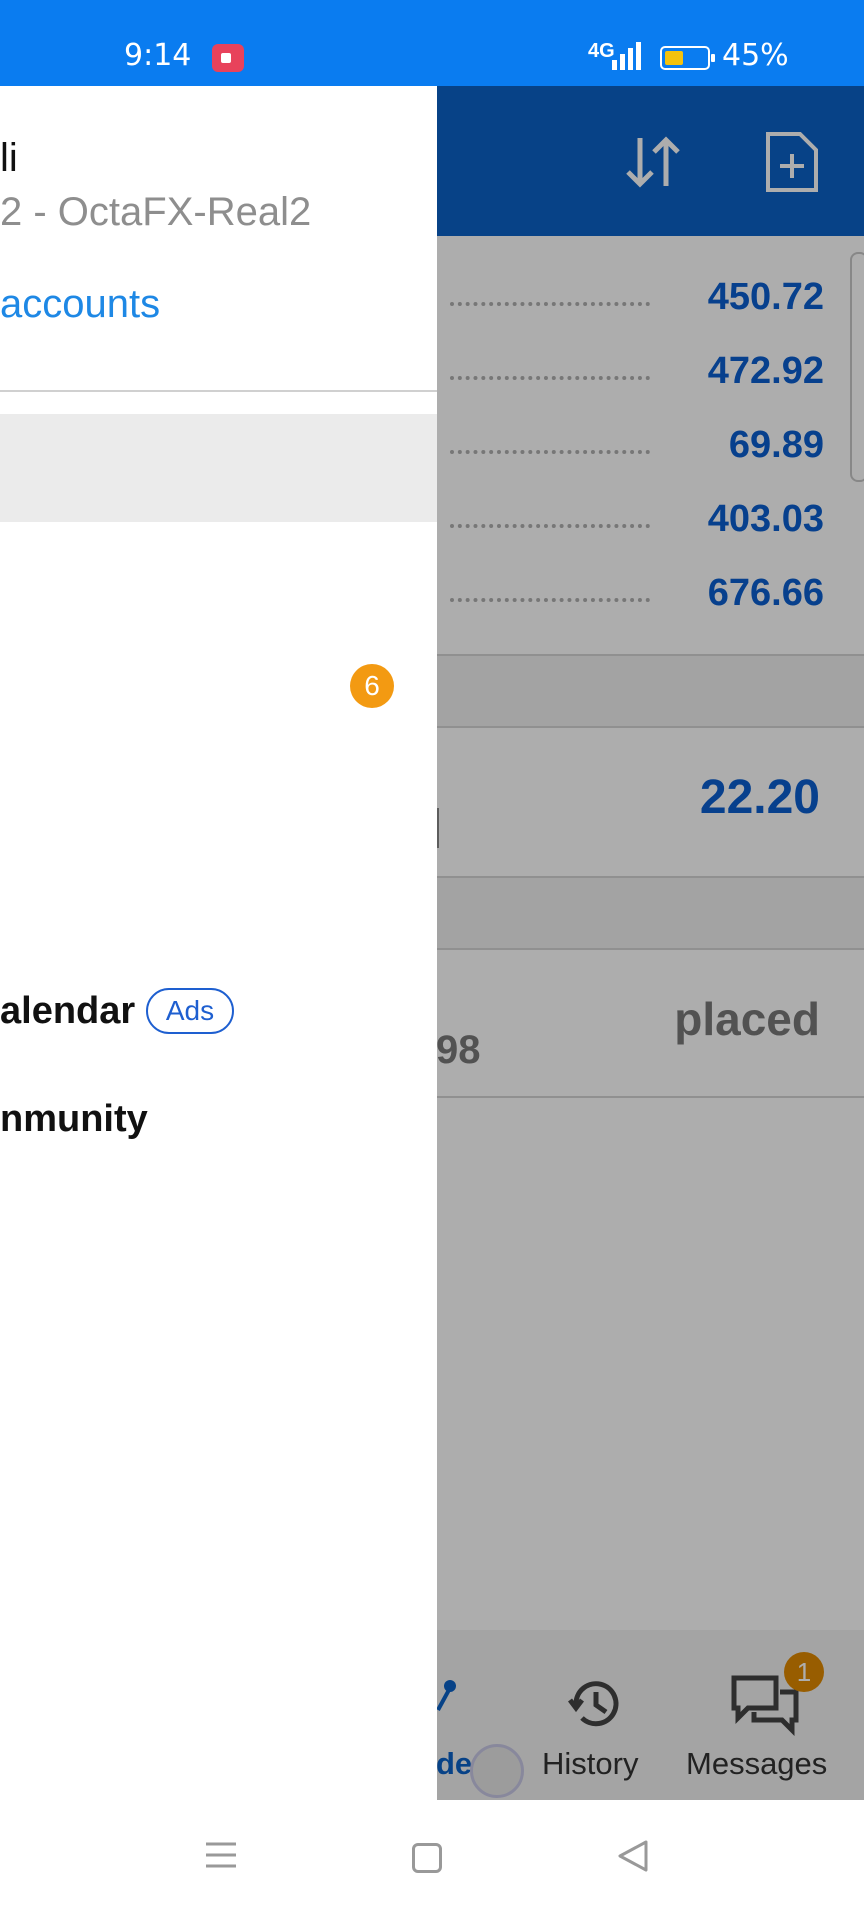 This screenshot has height=1920, width=864. What do you see at coordinates (67, 1011) in the screenshot?
I see `drawer-item-calendar: alendar` at bounding box center [67, 1011].